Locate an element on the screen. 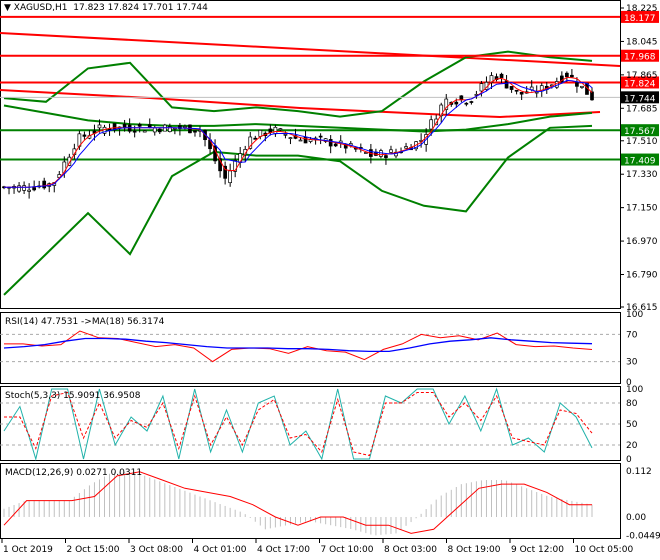  high-value: 17.824 is located at coordinates (123, 8).